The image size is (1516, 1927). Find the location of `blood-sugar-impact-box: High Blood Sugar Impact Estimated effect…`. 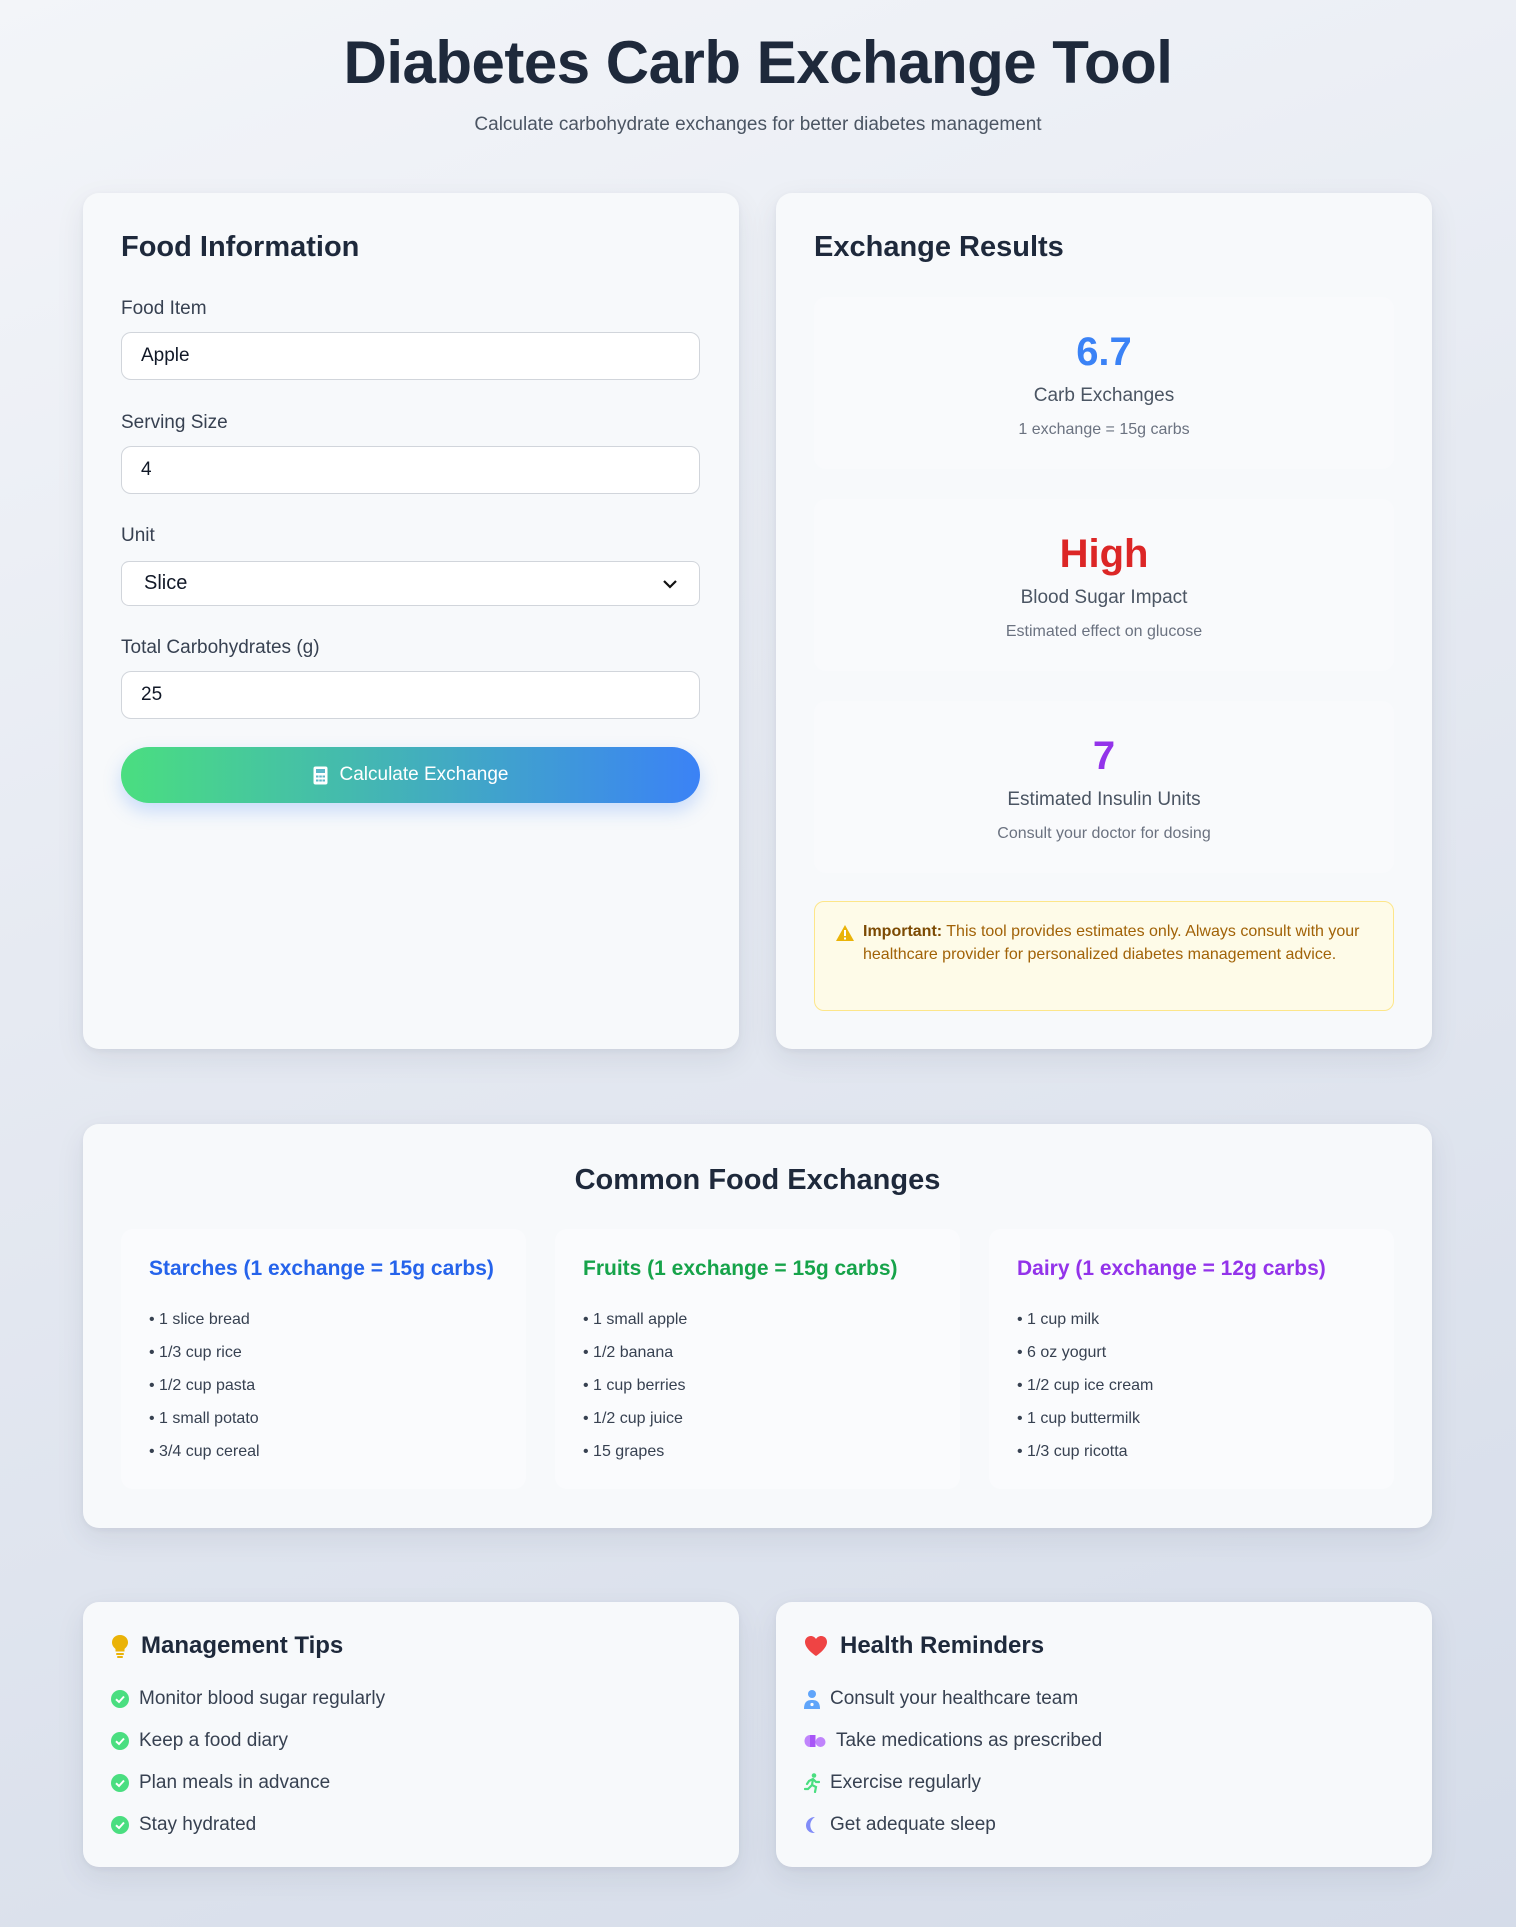

blood-sugar-impact-box: High Blood Sugar Impact Estimated effect… is located at coordinates (1104, 585).